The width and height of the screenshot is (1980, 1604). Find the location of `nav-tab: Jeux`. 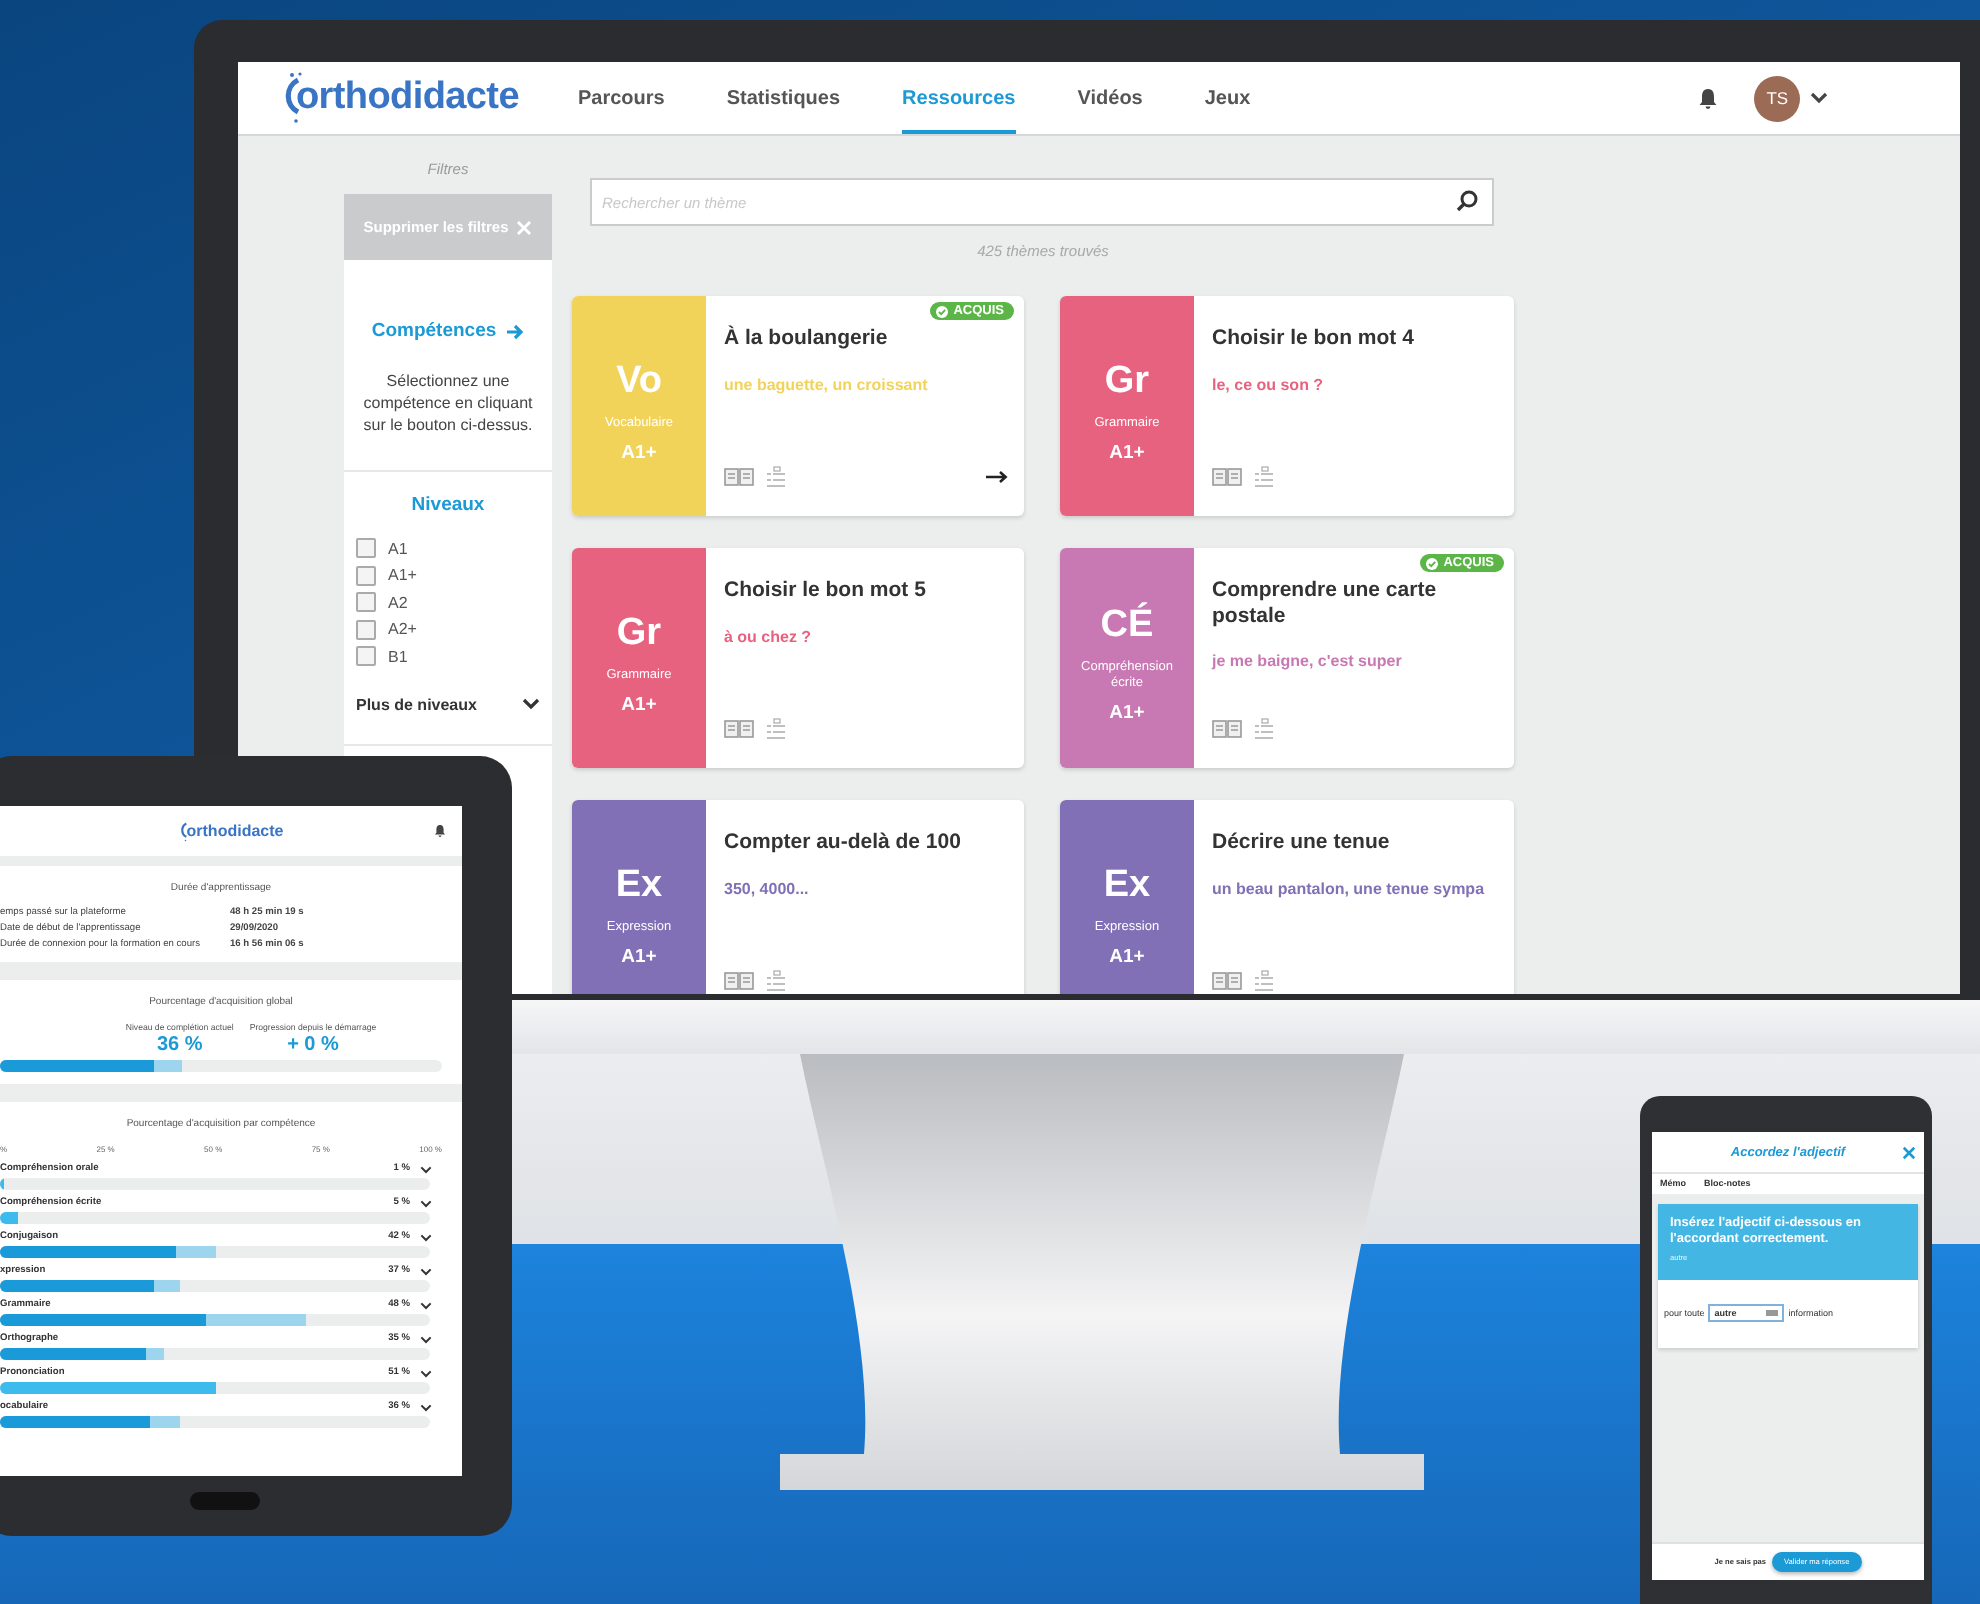

nav-tab: Jeux is located at coordinates (1227, 98).